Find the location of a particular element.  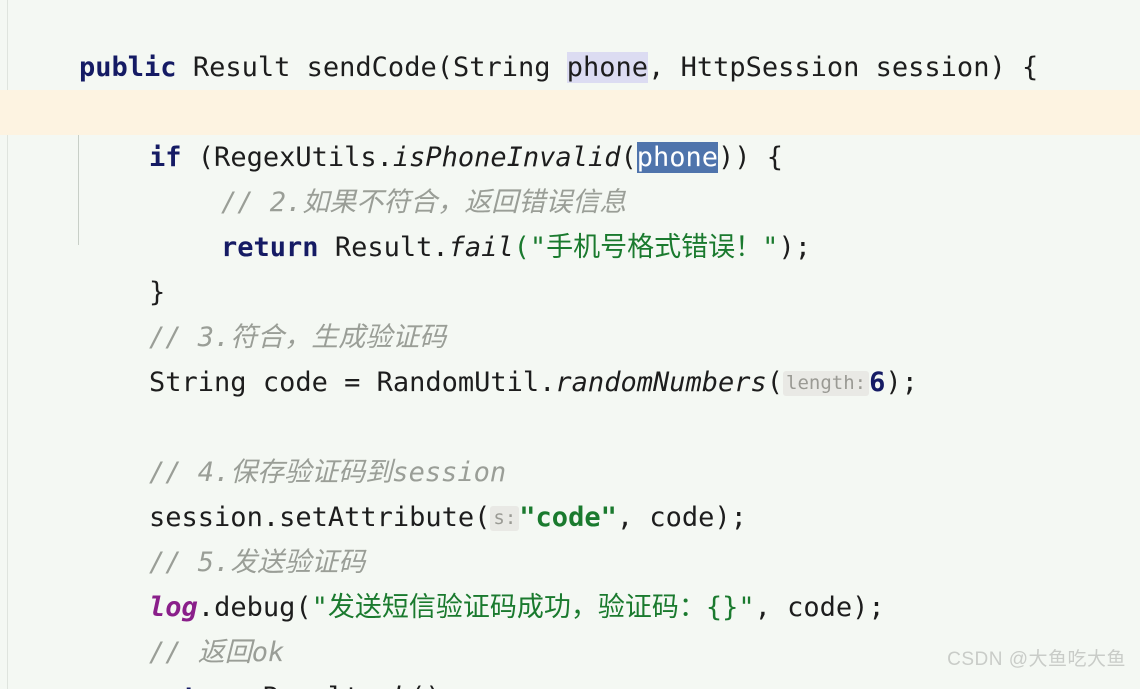

code-line-closing-brace: } is located at coordinates (570, 266).